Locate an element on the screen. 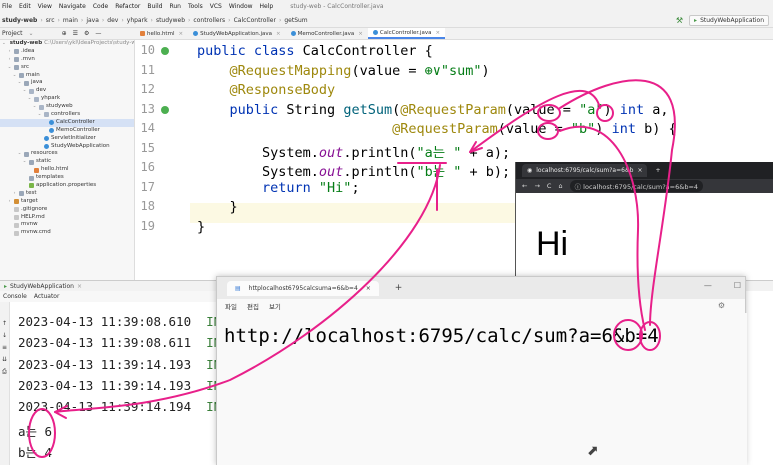  scroll-end-icon: ⇊ is located at coordinates (4, 359).